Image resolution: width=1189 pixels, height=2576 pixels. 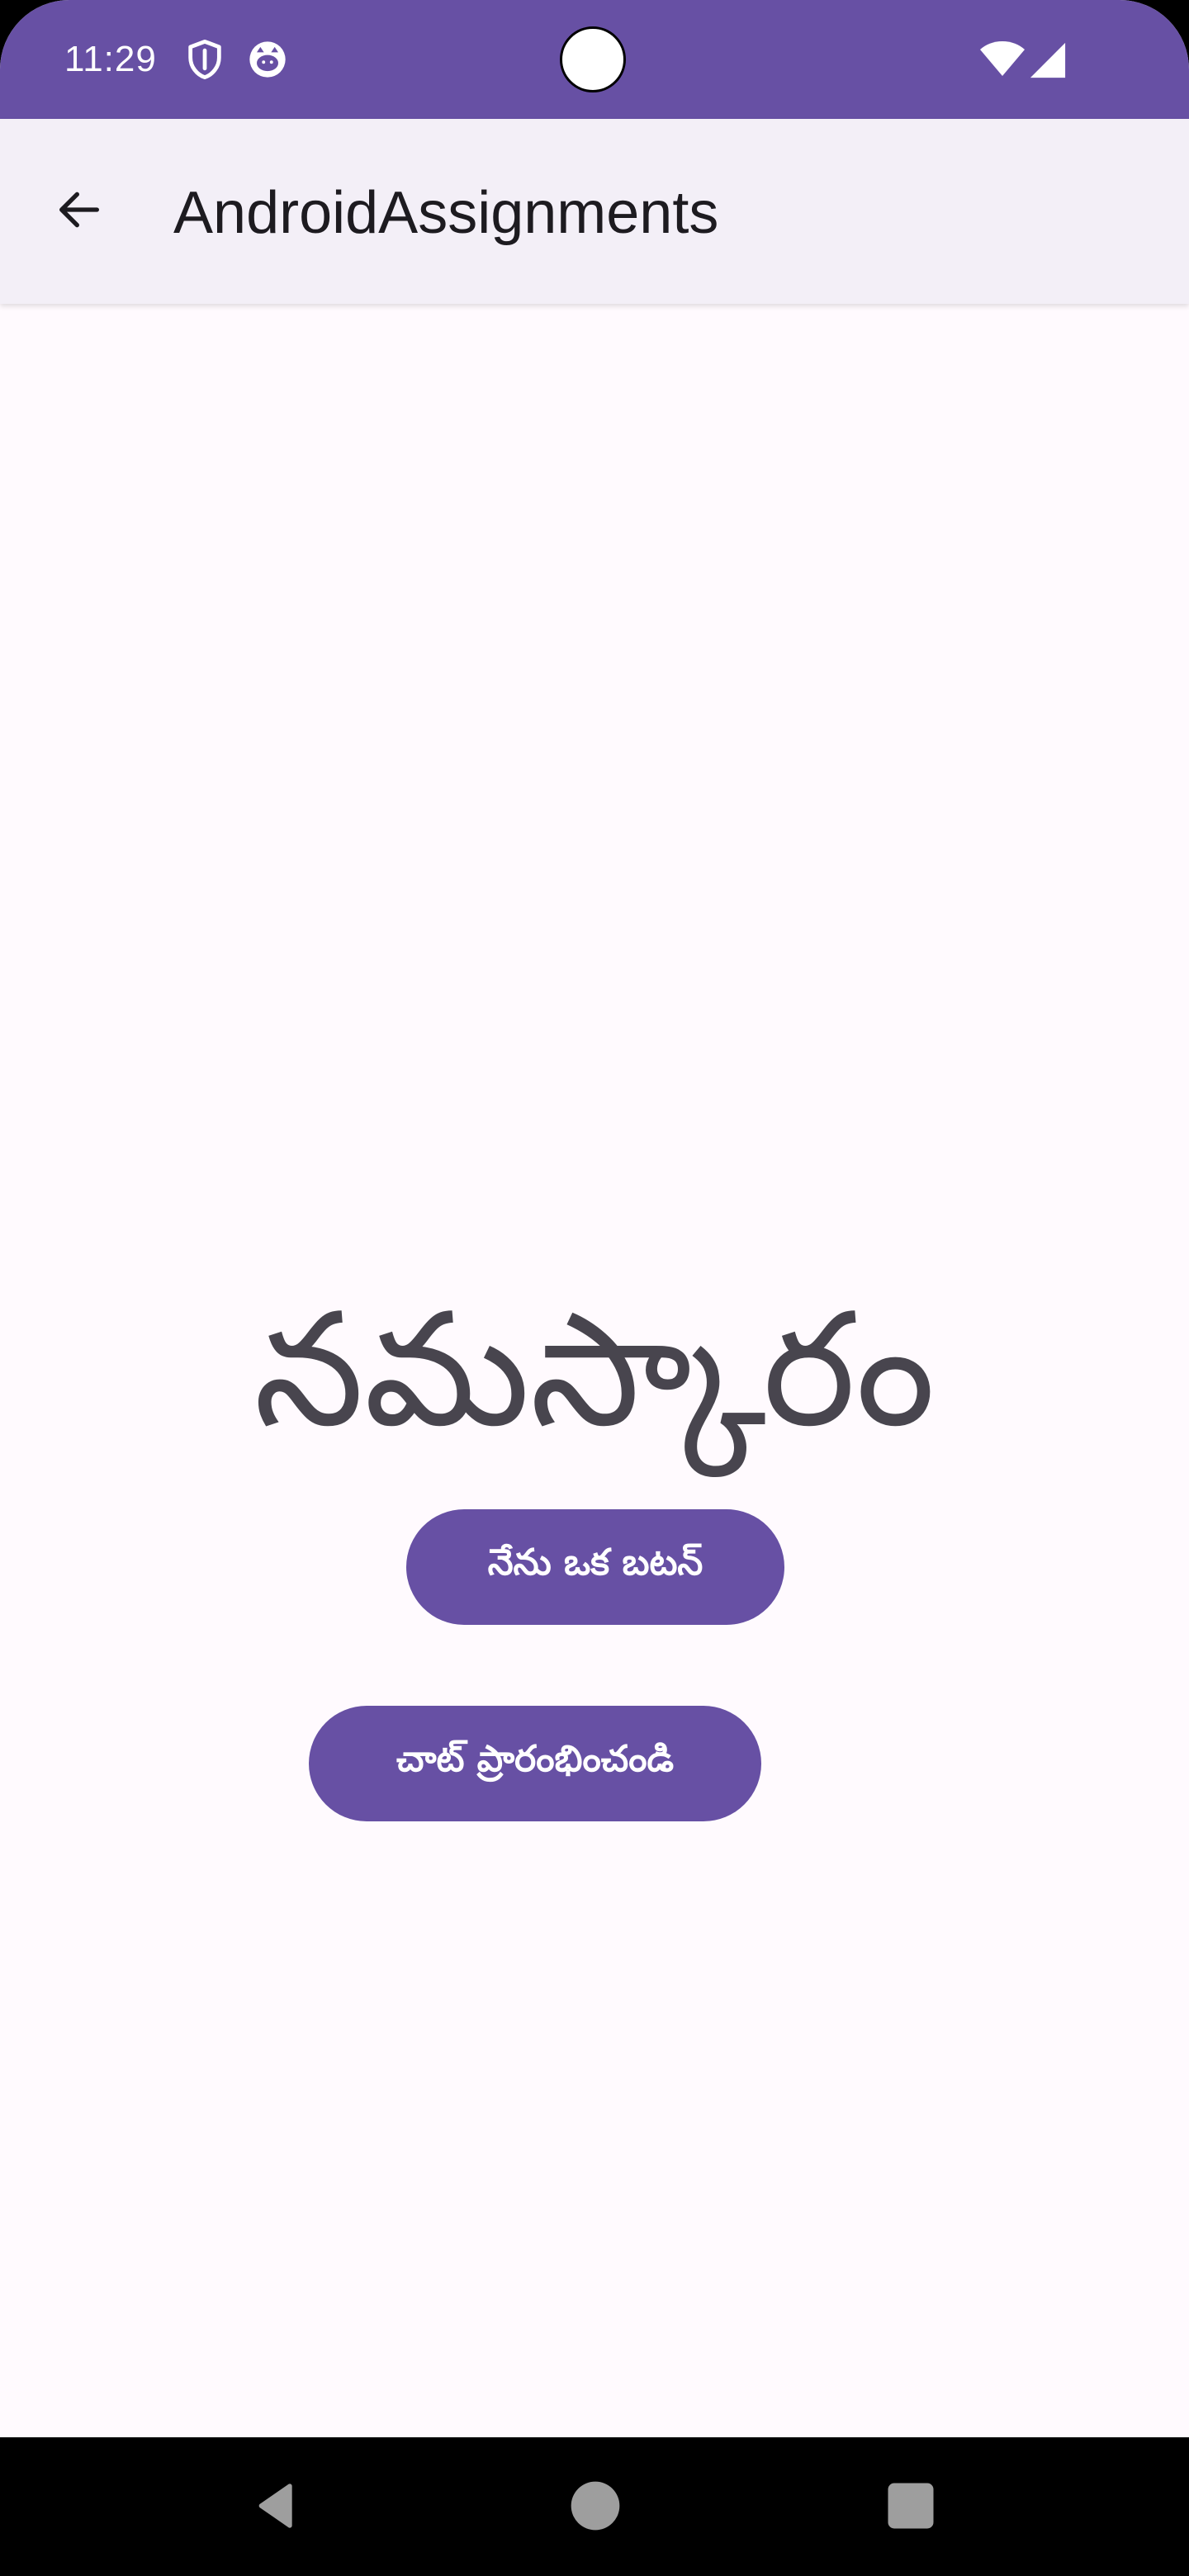 I want to click on back-triangle-icon, so click(x=276, y=2507).